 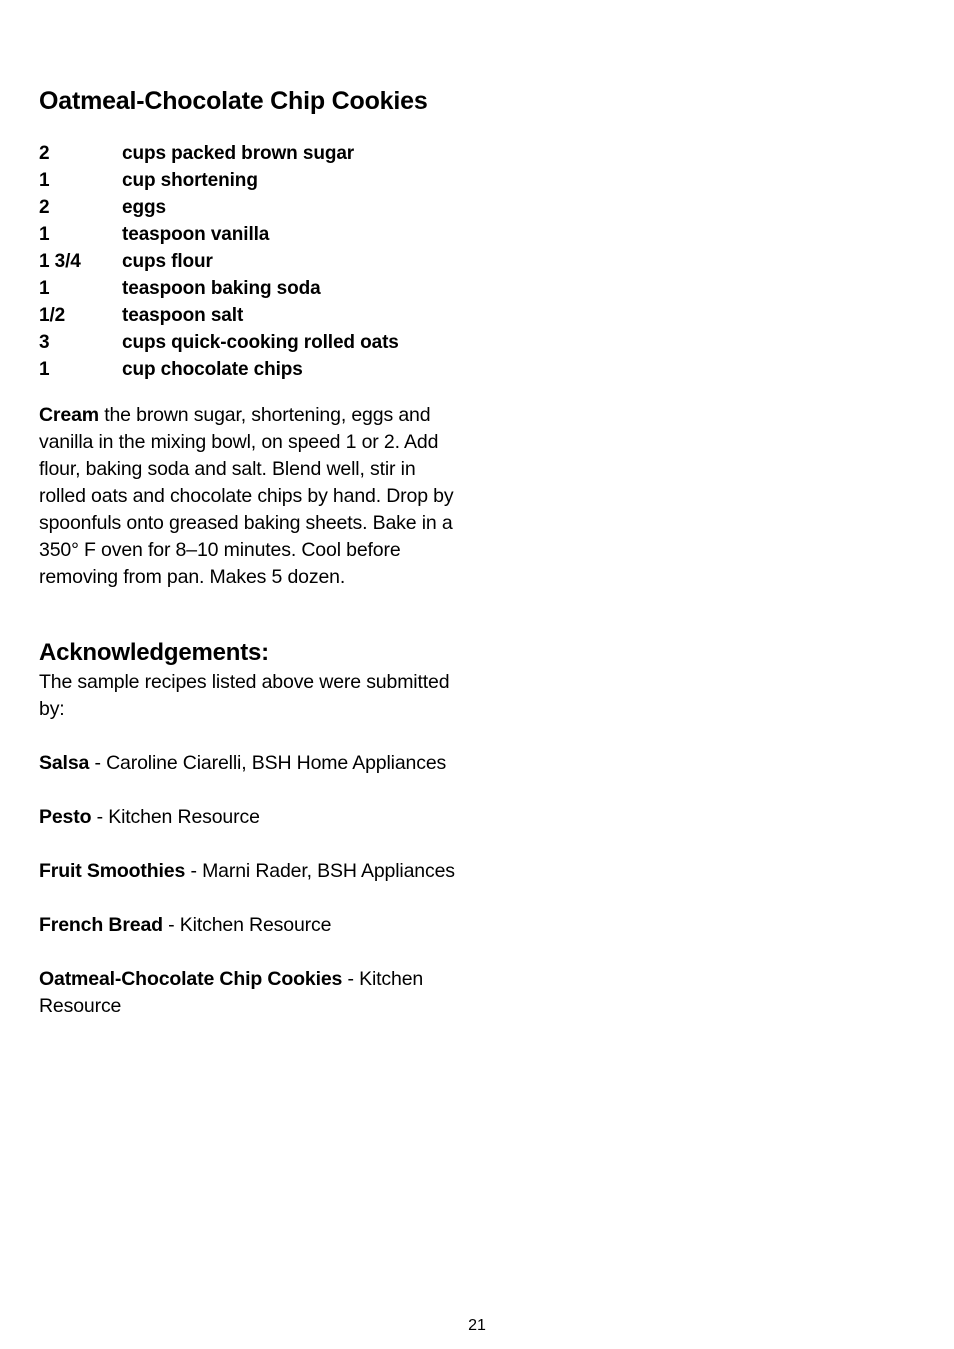 I want to click on ingredient-row: 1 cup chocolate chips, so click(x=254, y=369).